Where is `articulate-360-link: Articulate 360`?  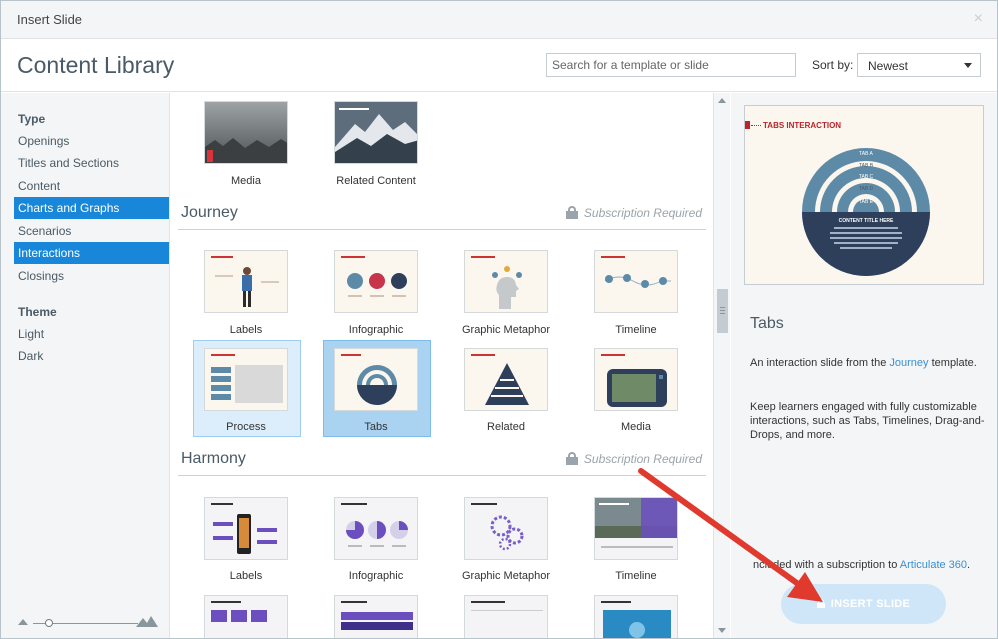
articulate-360-link: Articulate 360 is located at coordinates (933, 565).